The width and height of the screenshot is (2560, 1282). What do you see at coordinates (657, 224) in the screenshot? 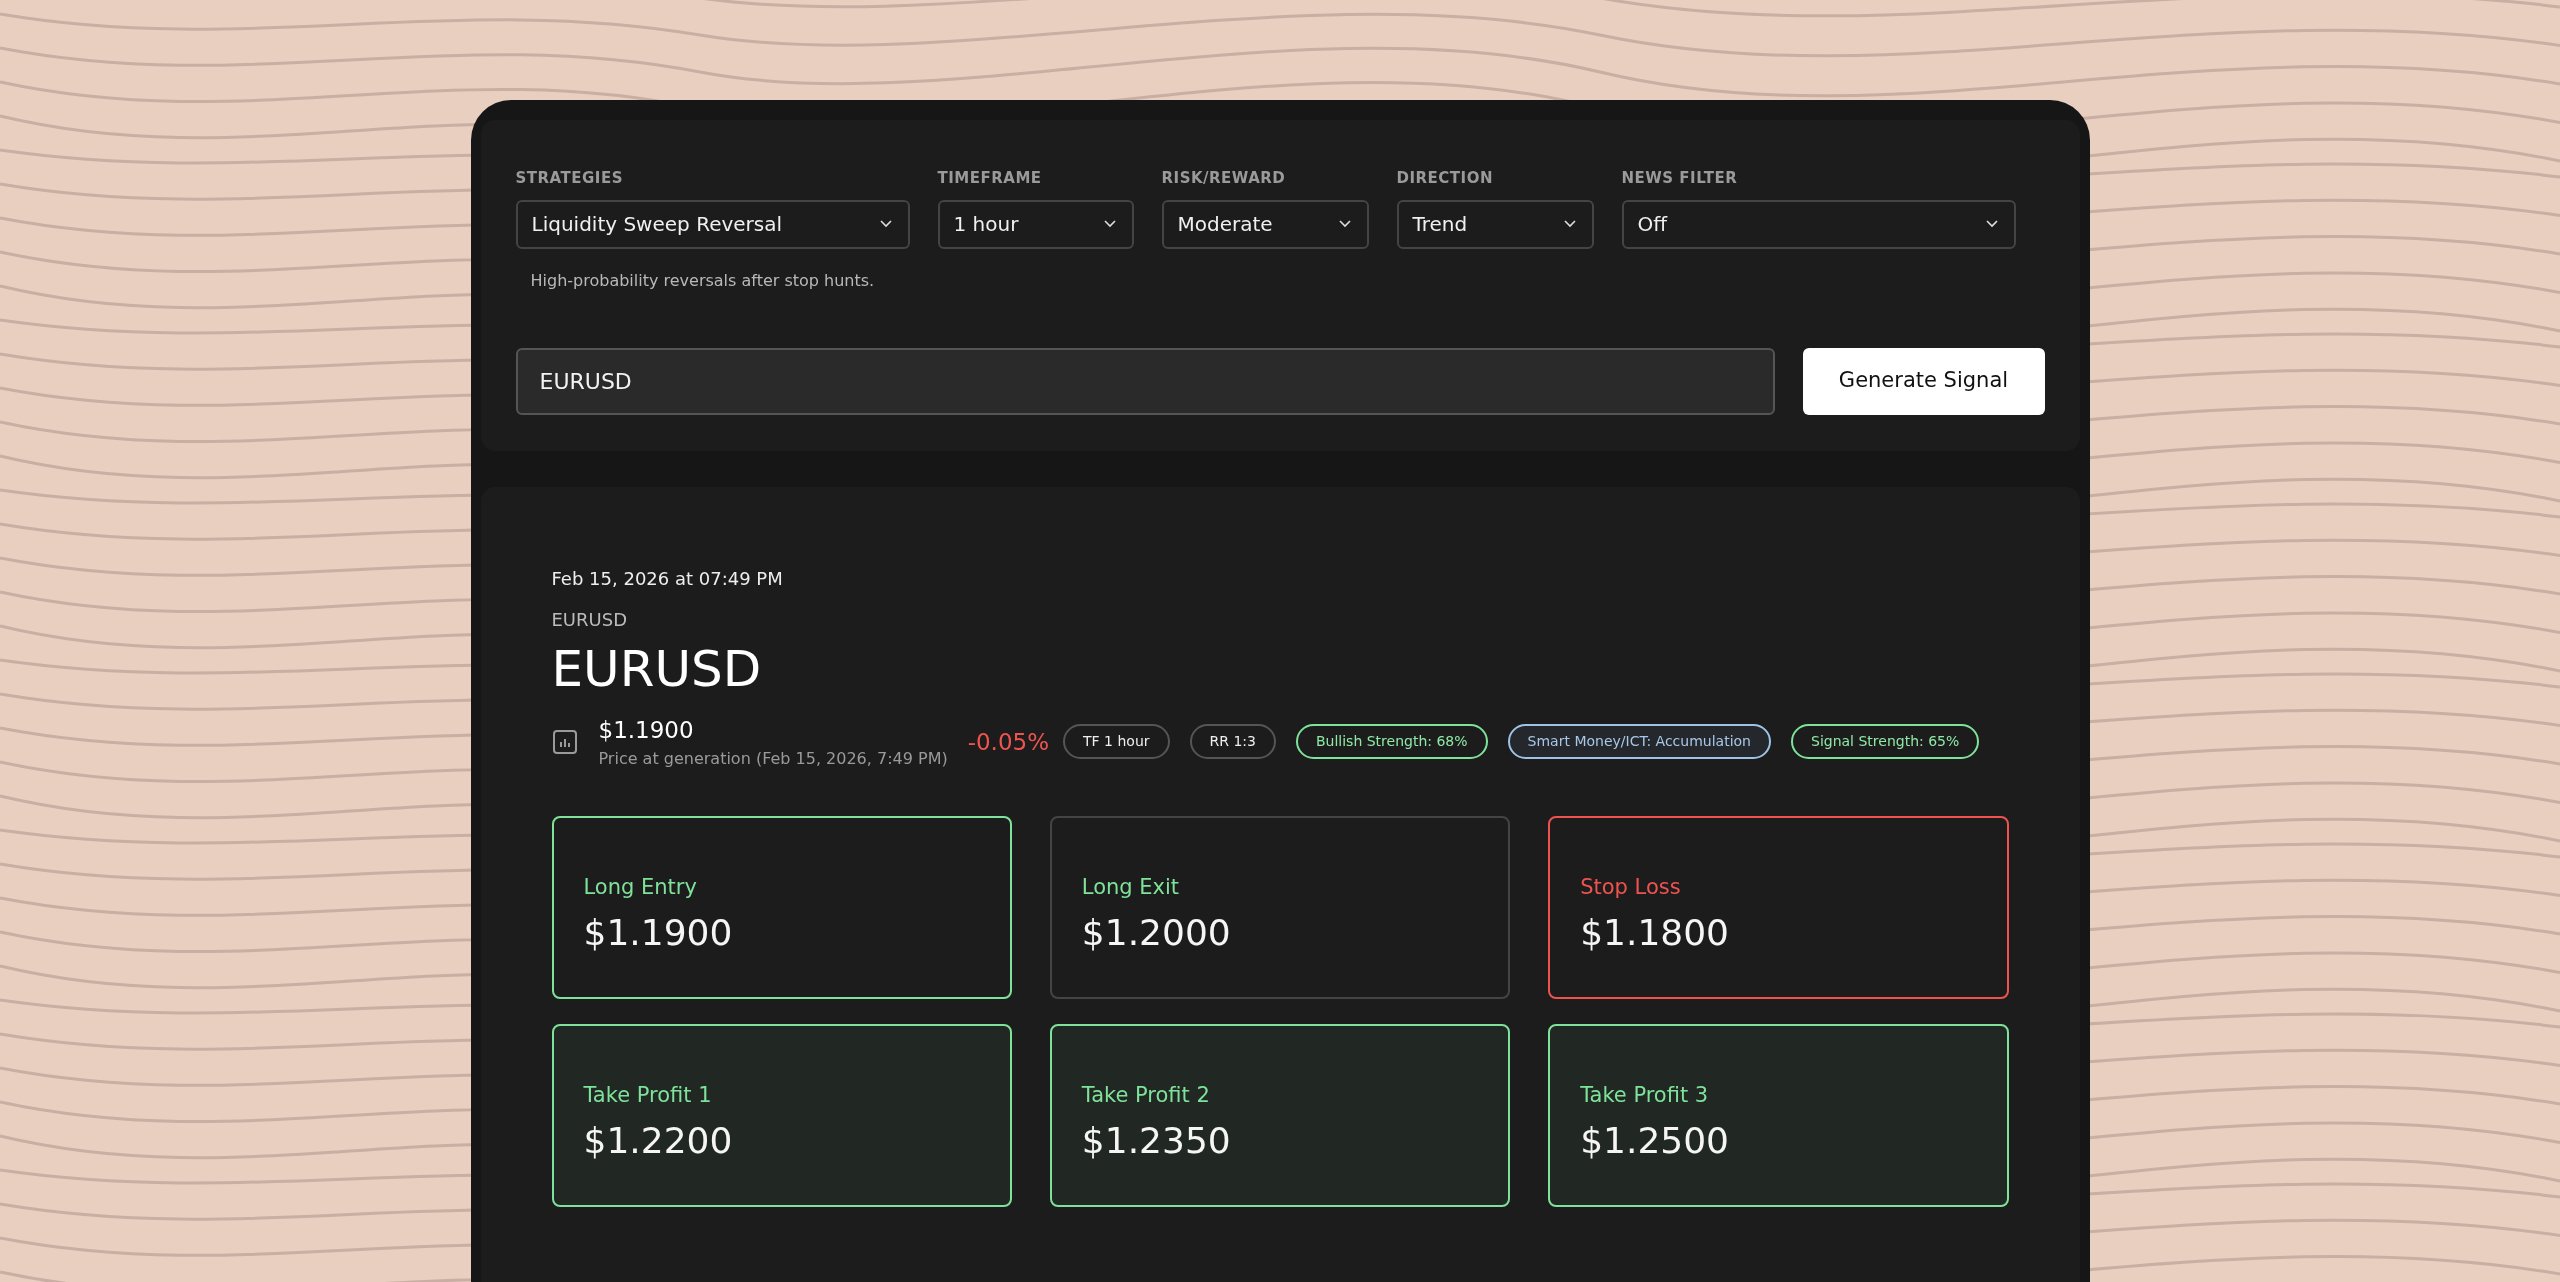
I see `dropdown-value: Liquidity Sweep Reversal` at bounding box center [657, 224].